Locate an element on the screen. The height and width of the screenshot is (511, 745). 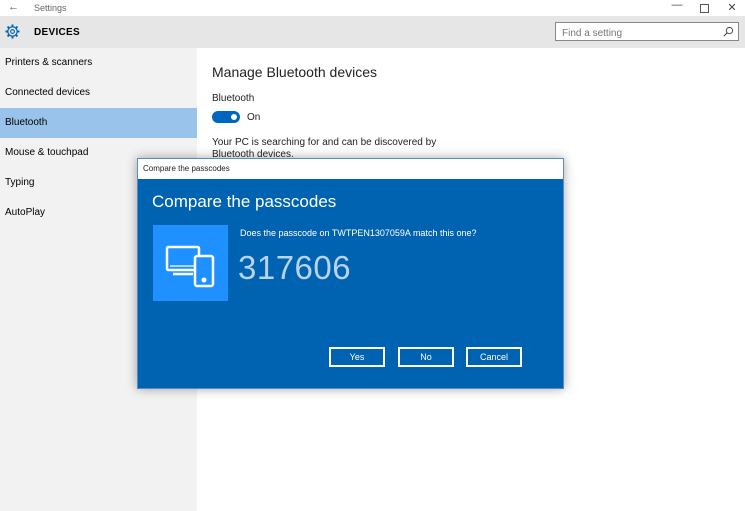
search-icon is located at coordinates (728, 31).